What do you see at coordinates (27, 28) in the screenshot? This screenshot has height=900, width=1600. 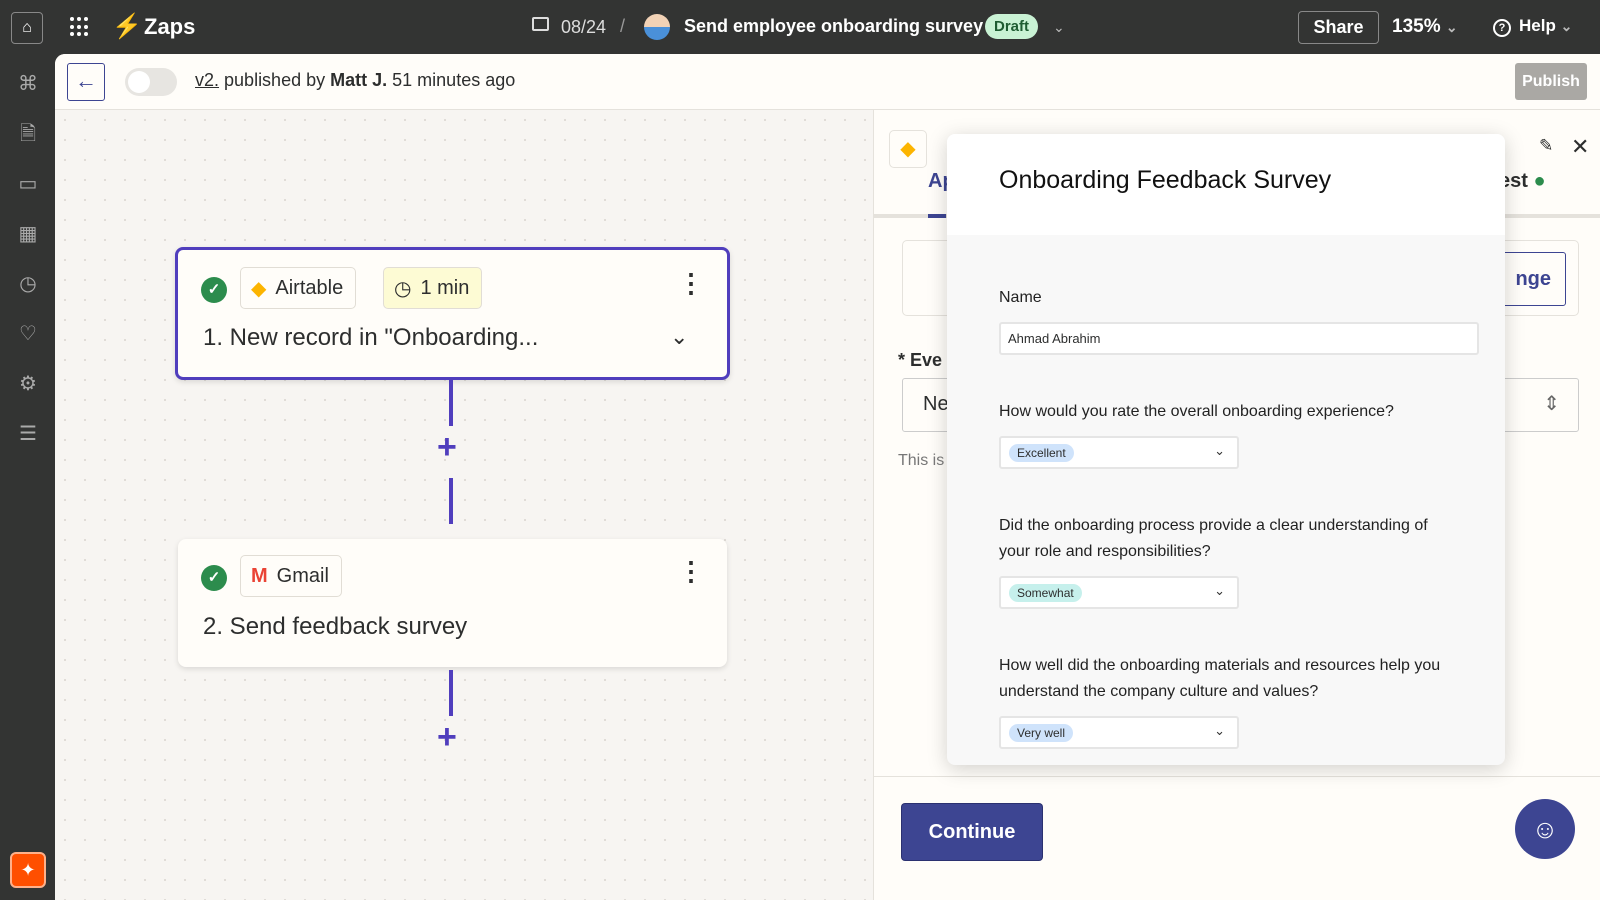 I see `home-icon: ⌂` at bounding box center [27, 28].